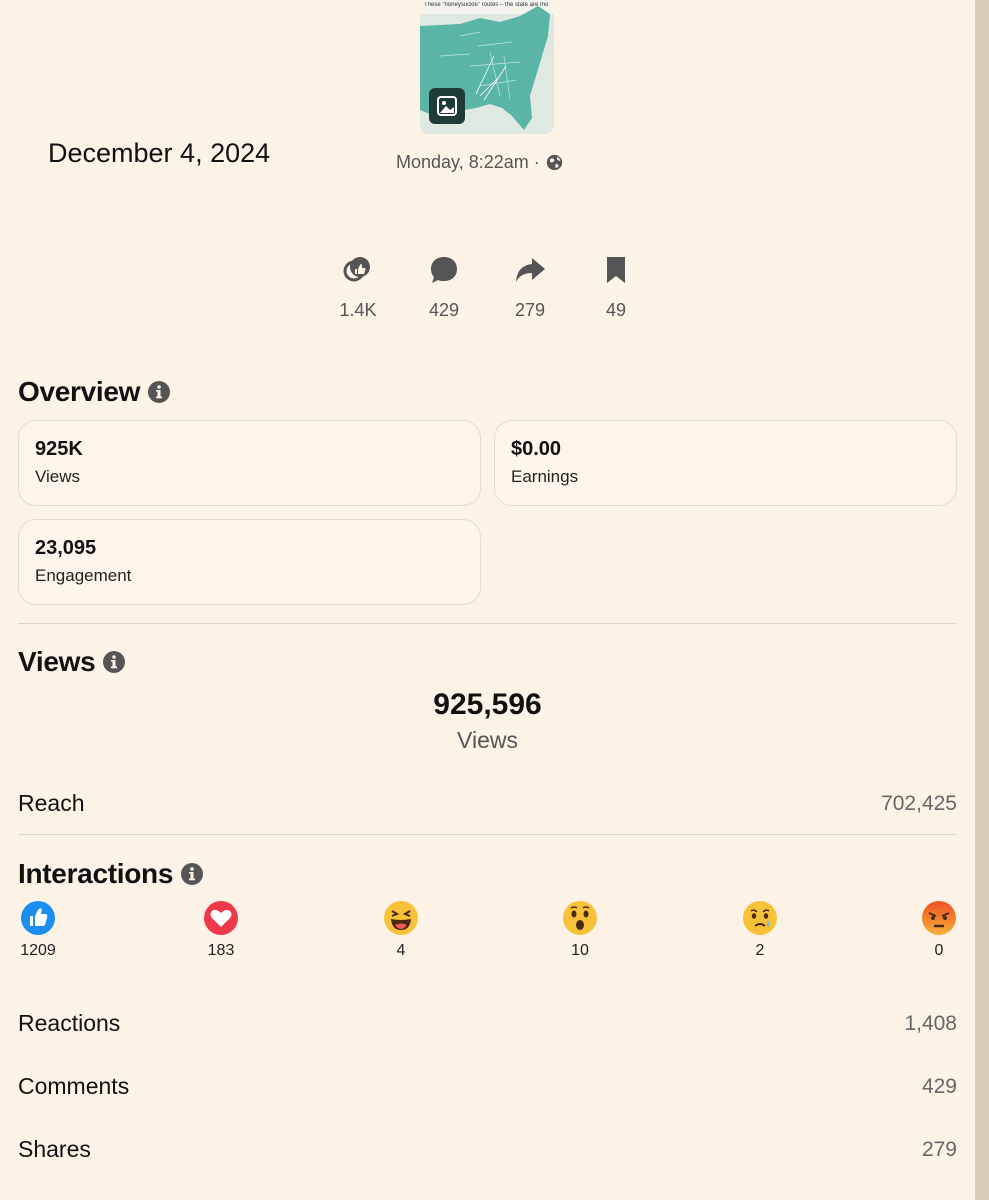 The width and height of the screenshot is (989, 1200). I want to click on reaction-count: 4, so click(401, 950).